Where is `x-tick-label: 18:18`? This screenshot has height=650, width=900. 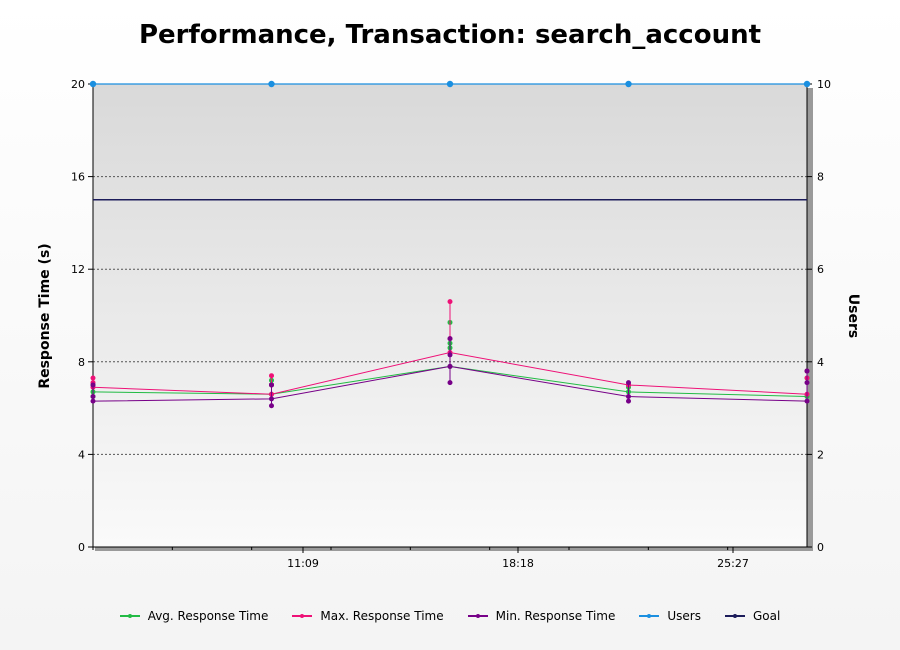 x-tick-label: 18:18 is located at coordinates (518, 563).